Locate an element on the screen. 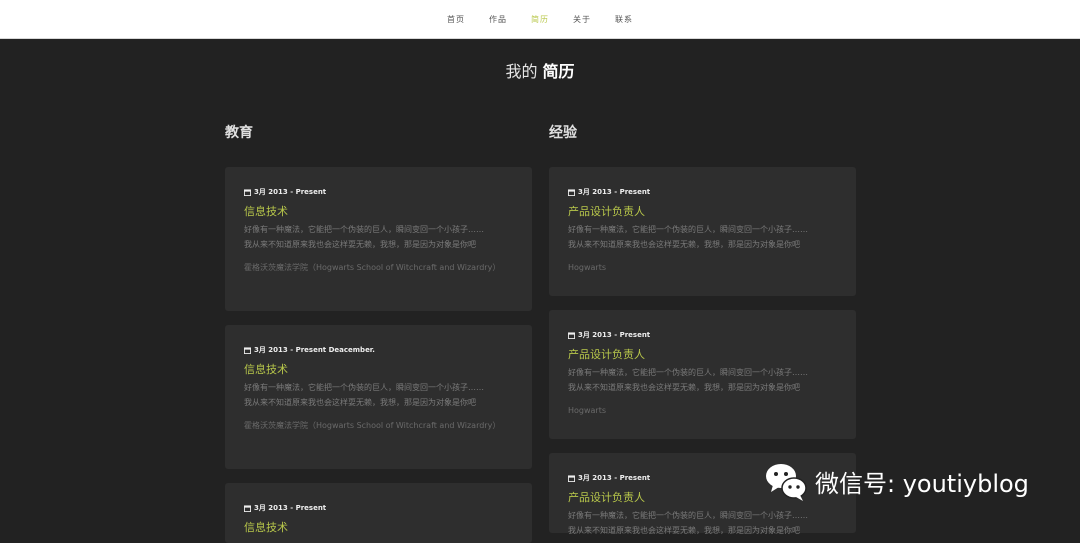  wechat-icon is located at coordinates (786, 482).